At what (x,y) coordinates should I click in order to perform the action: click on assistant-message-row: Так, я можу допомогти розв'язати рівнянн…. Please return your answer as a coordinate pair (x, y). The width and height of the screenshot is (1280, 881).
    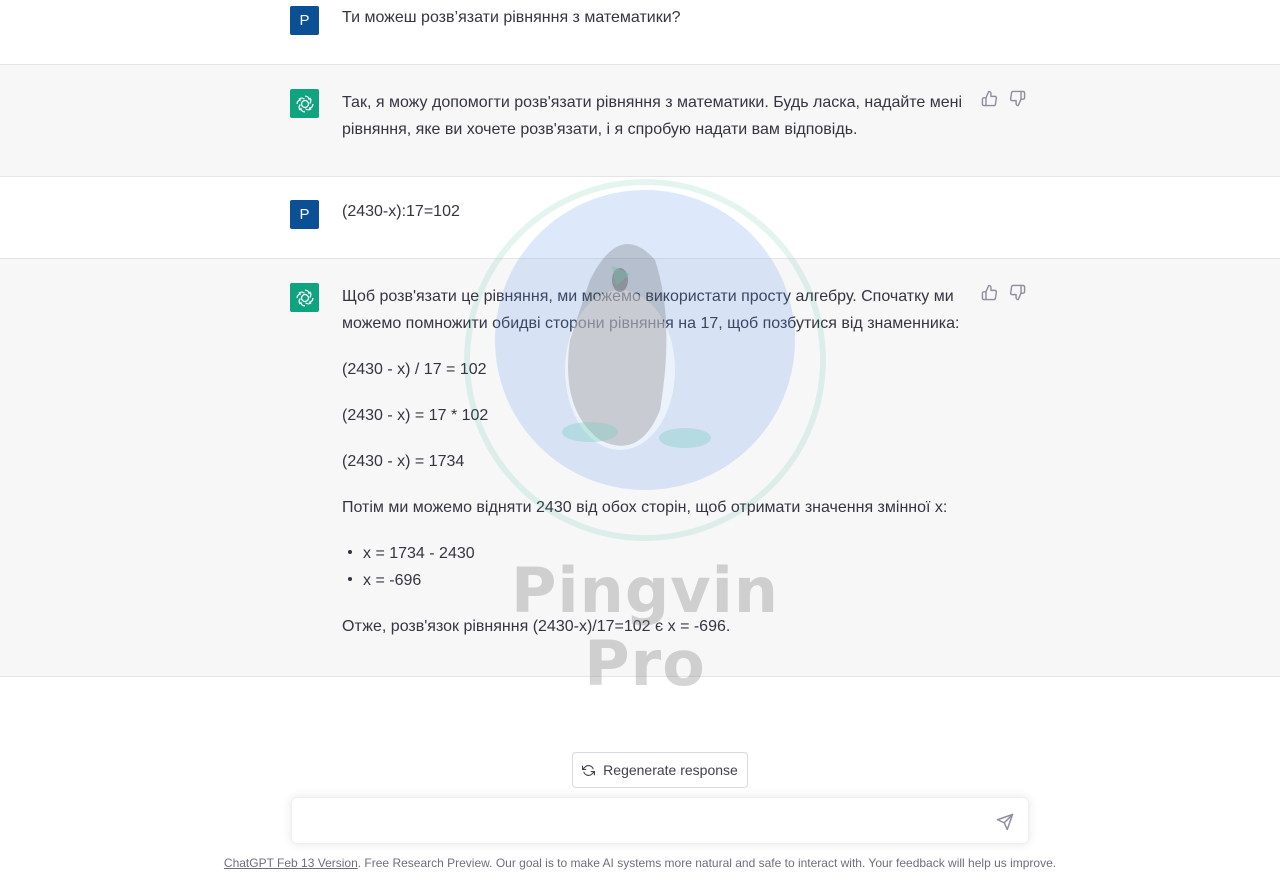
    Looking at the image, I should click on (640, 121).